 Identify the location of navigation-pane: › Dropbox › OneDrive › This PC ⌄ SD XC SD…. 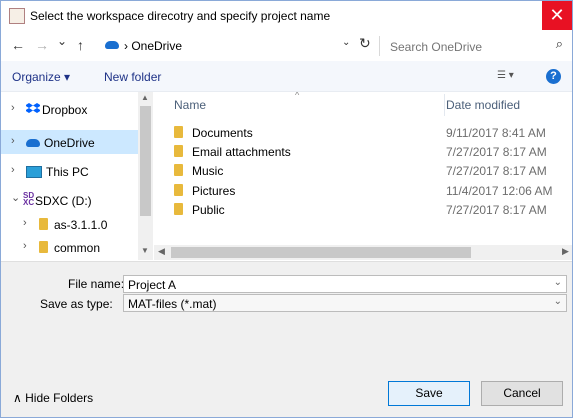
(77, 176).